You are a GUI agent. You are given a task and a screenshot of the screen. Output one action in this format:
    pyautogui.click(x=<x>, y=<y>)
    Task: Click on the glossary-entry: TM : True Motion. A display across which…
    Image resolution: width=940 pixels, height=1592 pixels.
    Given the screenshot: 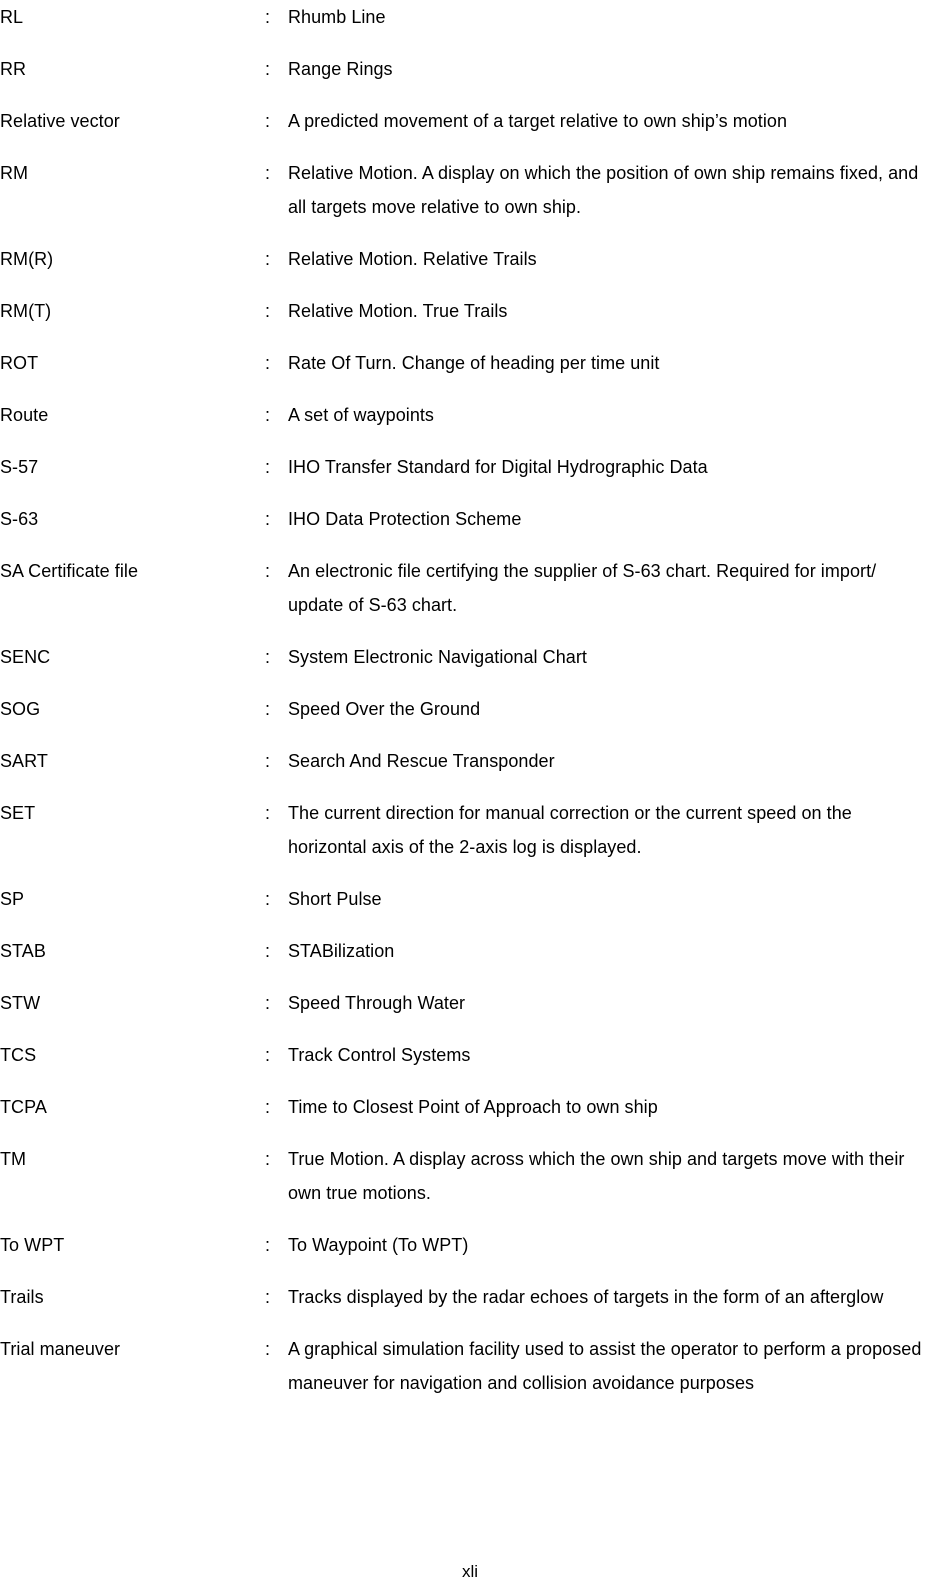 What is the action you would take?
    pyautogui.click(x=470, y=1176)
    